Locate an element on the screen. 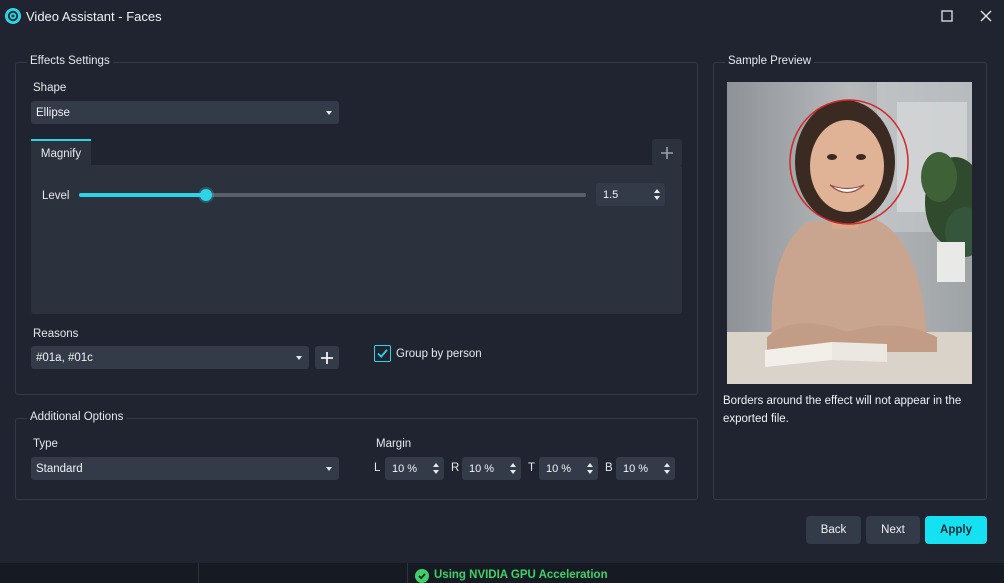 This screenshot has width=1004, height=583. maximize-icon is located at coordinates (947, 16).